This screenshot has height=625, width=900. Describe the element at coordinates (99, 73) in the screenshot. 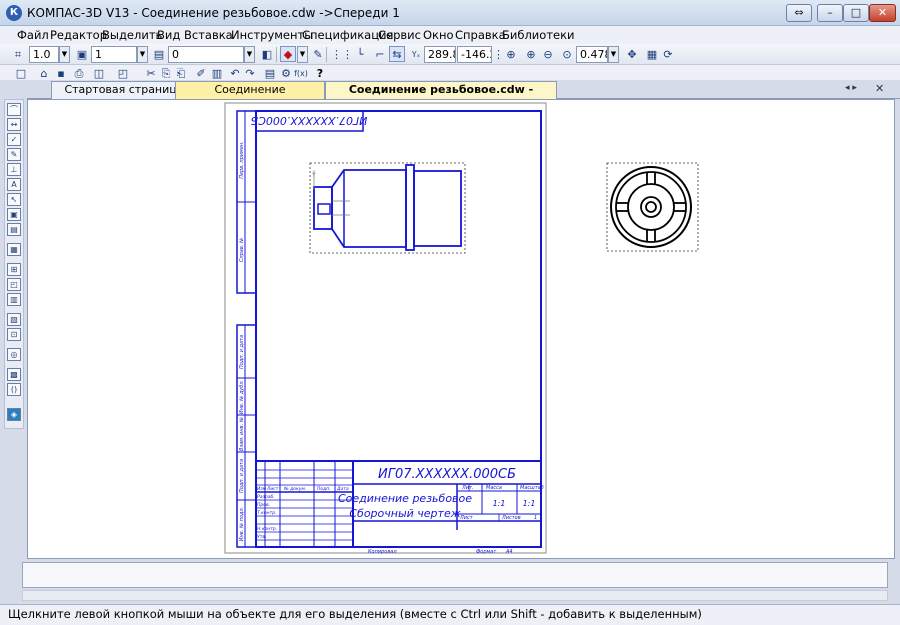

I see `preview-icon: ◫` at that location.